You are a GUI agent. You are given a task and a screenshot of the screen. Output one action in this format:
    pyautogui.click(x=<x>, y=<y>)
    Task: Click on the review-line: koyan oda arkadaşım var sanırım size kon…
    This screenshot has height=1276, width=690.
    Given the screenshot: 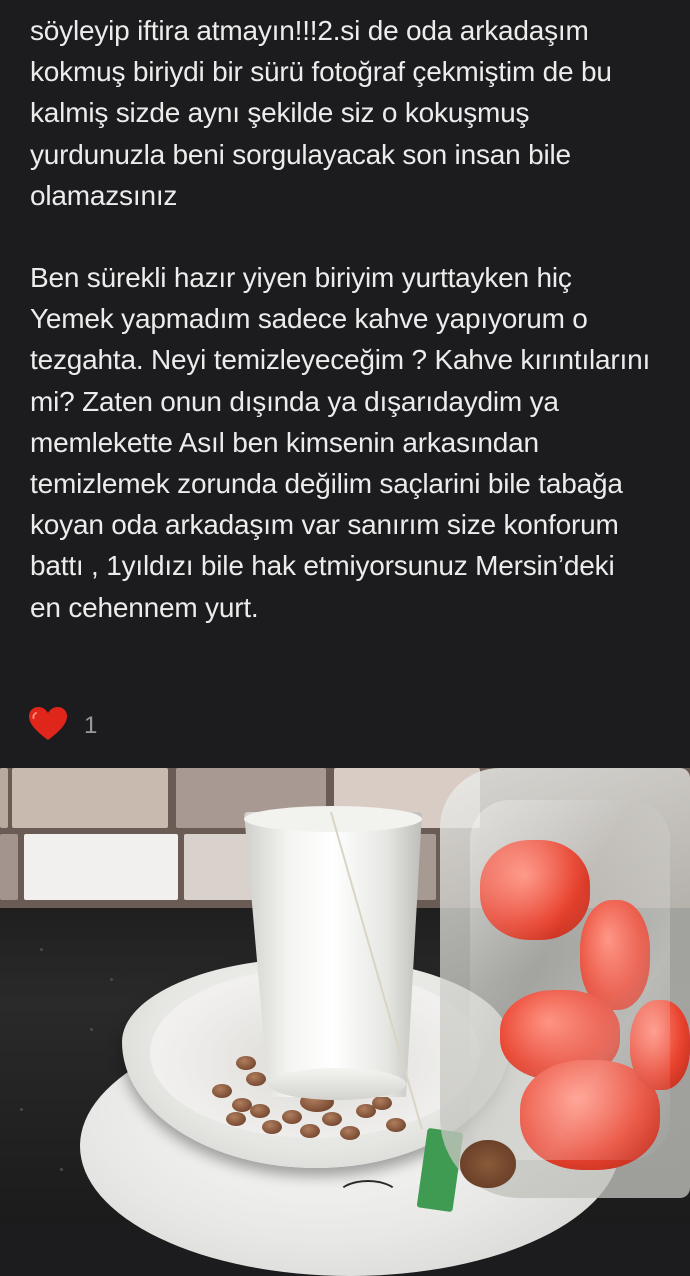 What is the action you would take?
    pyautogui.click(x=324, y=525)
    